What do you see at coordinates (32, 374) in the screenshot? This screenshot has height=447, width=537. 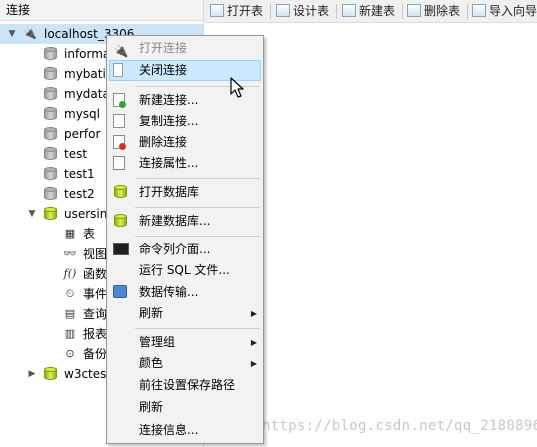 I see `chevron-right-icon: ▶` at bounding box center [32, 374].